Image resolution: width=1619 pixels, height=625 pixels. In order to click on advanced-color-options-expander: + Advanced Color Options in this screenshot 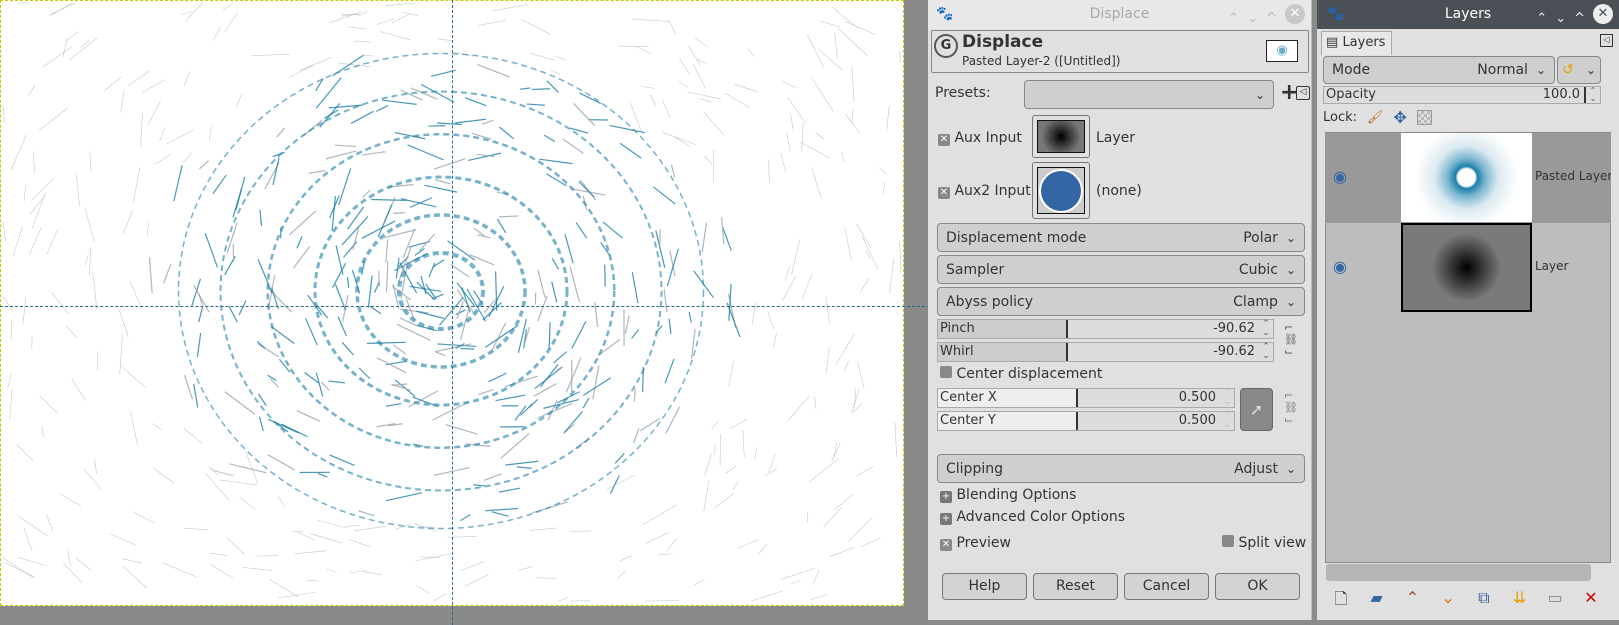, I will do `click(1032, 517)`.